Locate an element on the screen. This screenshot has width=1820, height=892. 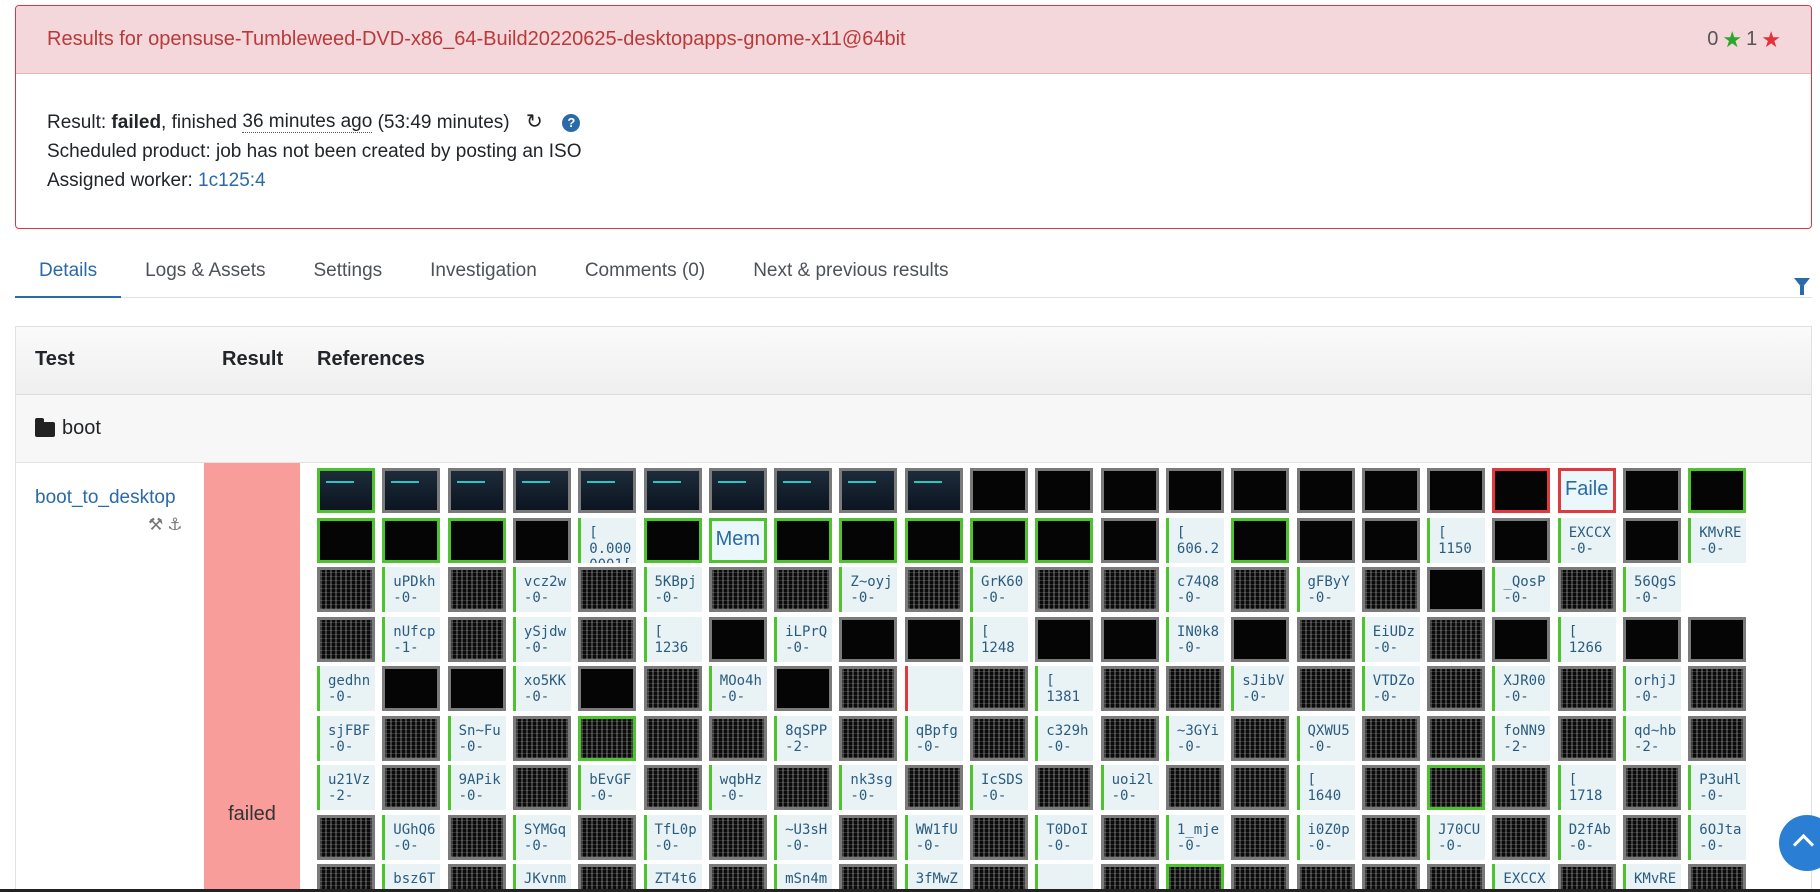
worker-link: 1c125:4 is located at coordinates (232, 180).